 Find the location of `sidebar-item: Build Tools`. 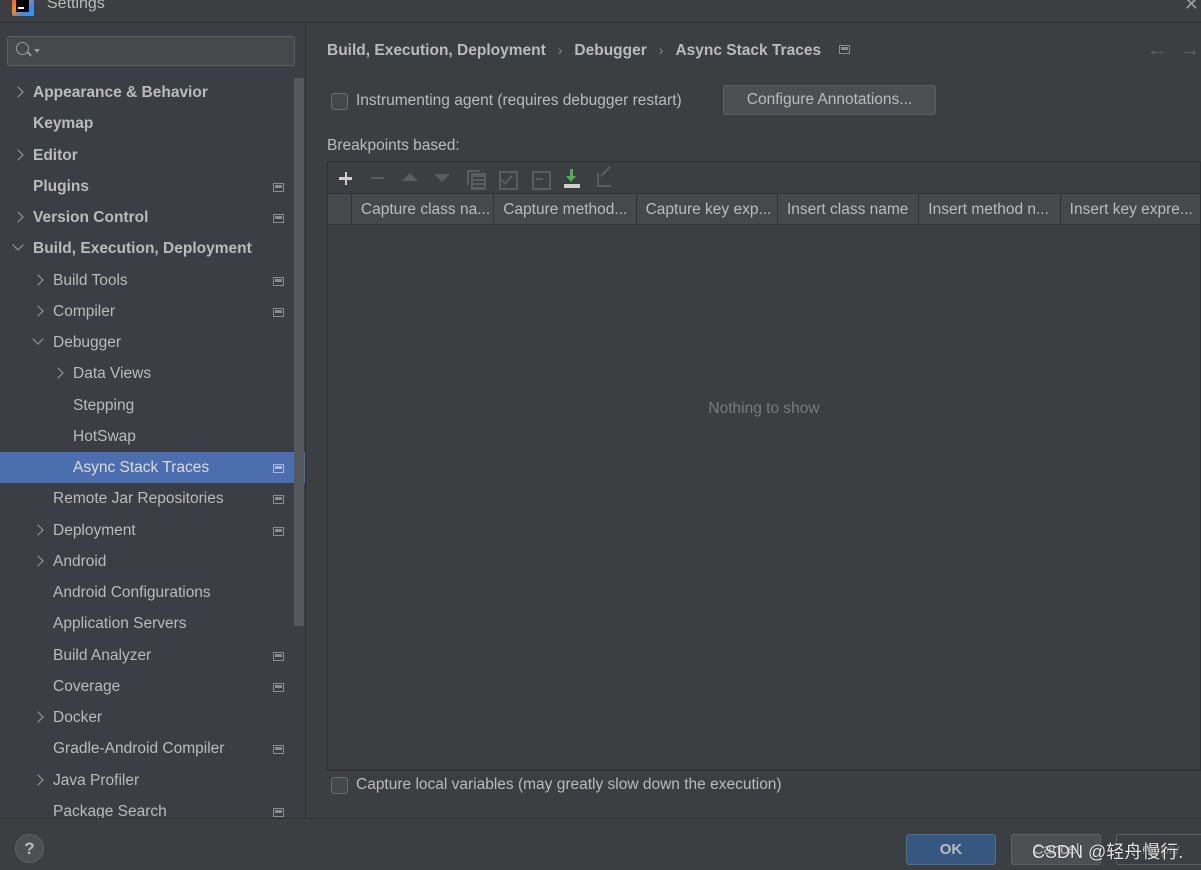

sidebar-item: Build Tools is located at coordinates (146, 280).